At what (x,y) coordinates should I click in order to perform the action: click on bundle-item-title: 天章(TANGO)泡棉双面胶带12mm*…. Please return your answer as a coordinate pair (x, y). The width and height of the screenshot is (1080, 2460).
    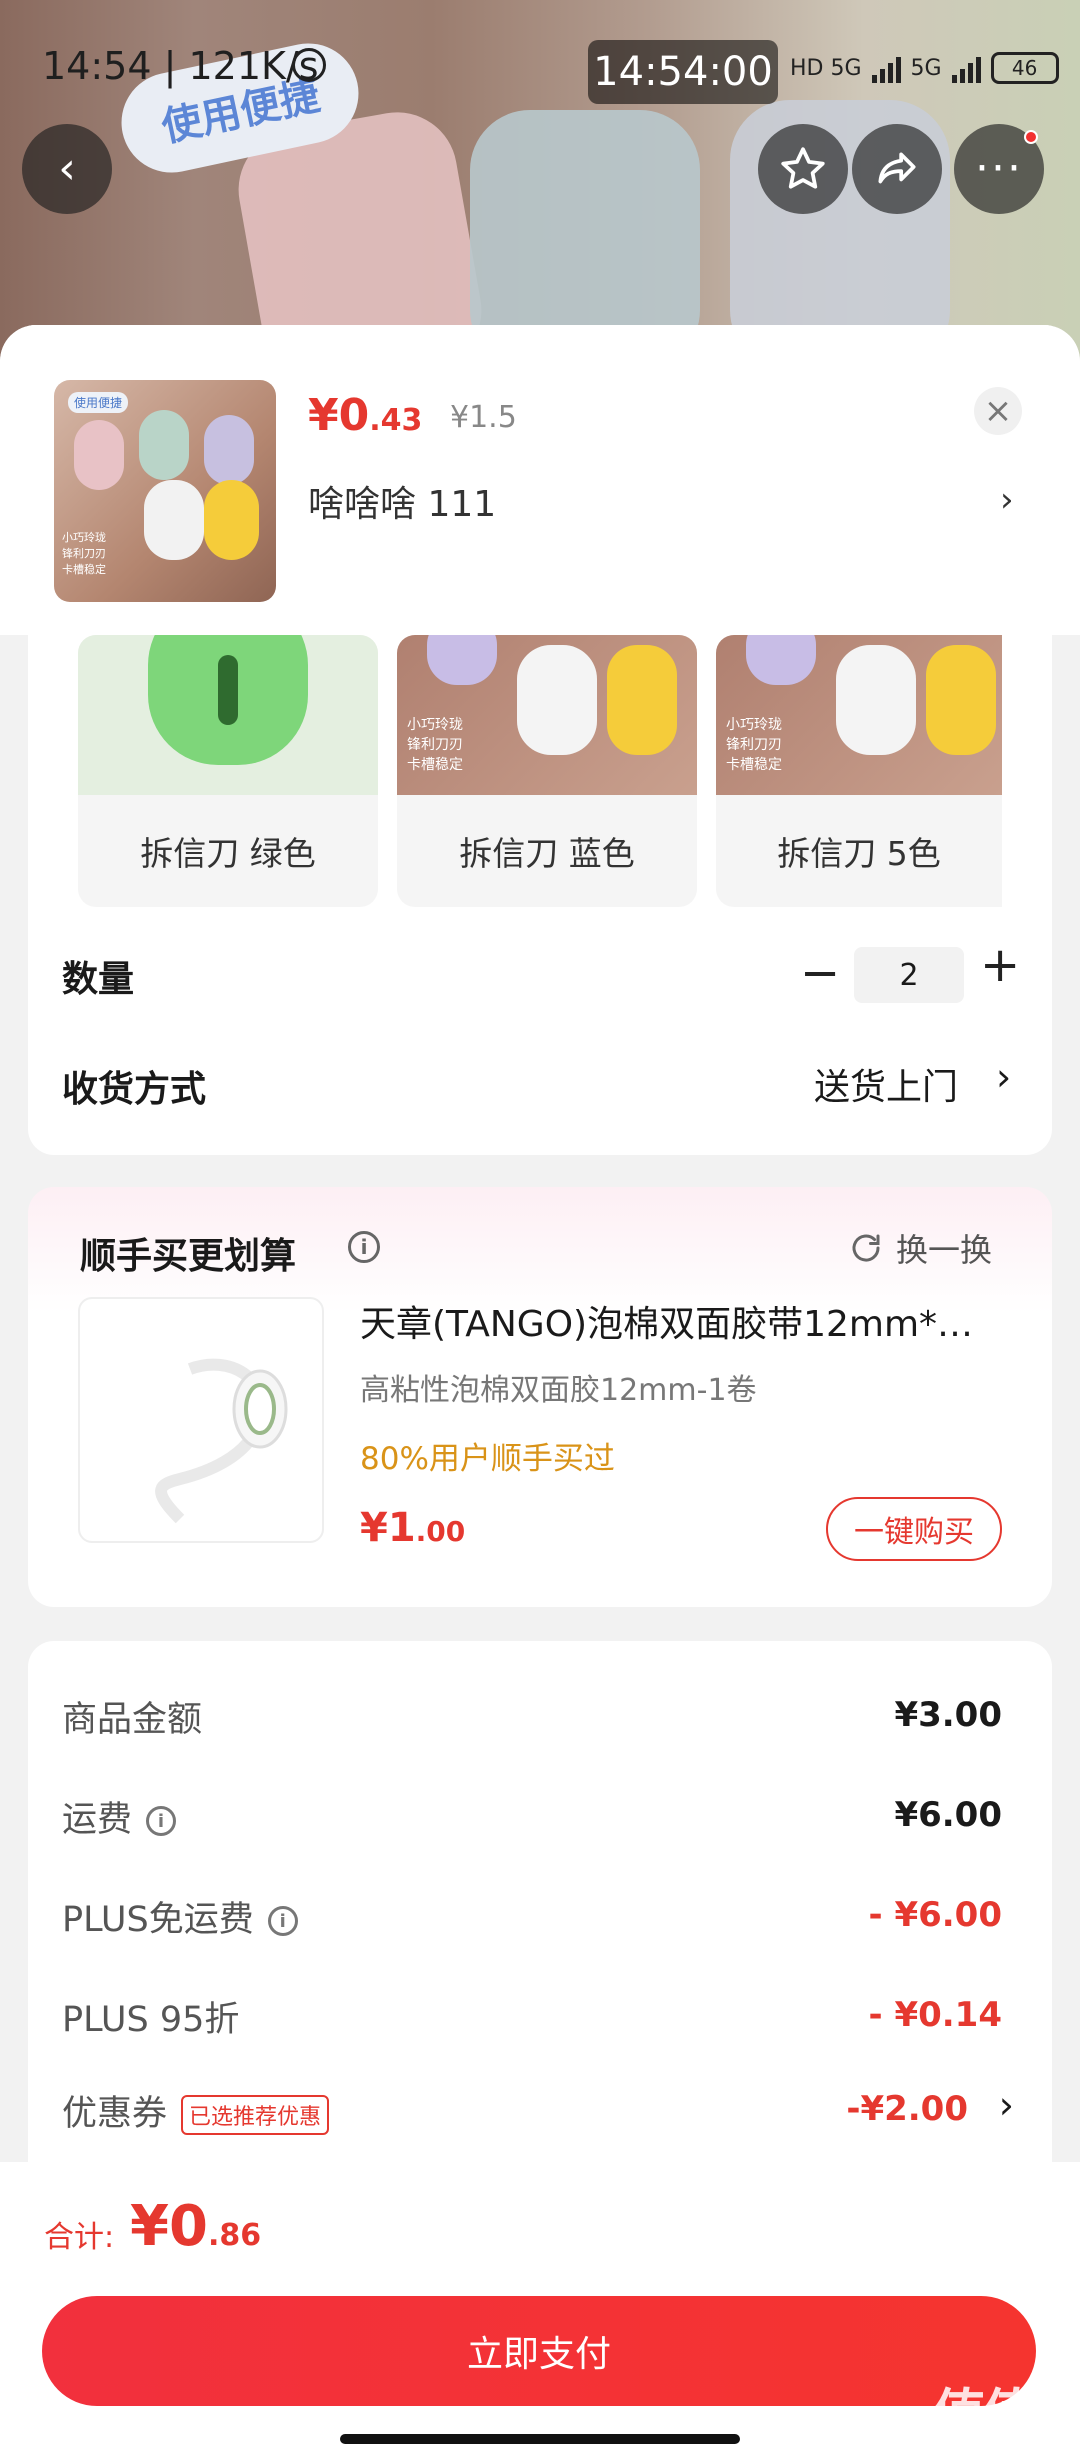
    Looking at the image, I should click on (690, 1321).